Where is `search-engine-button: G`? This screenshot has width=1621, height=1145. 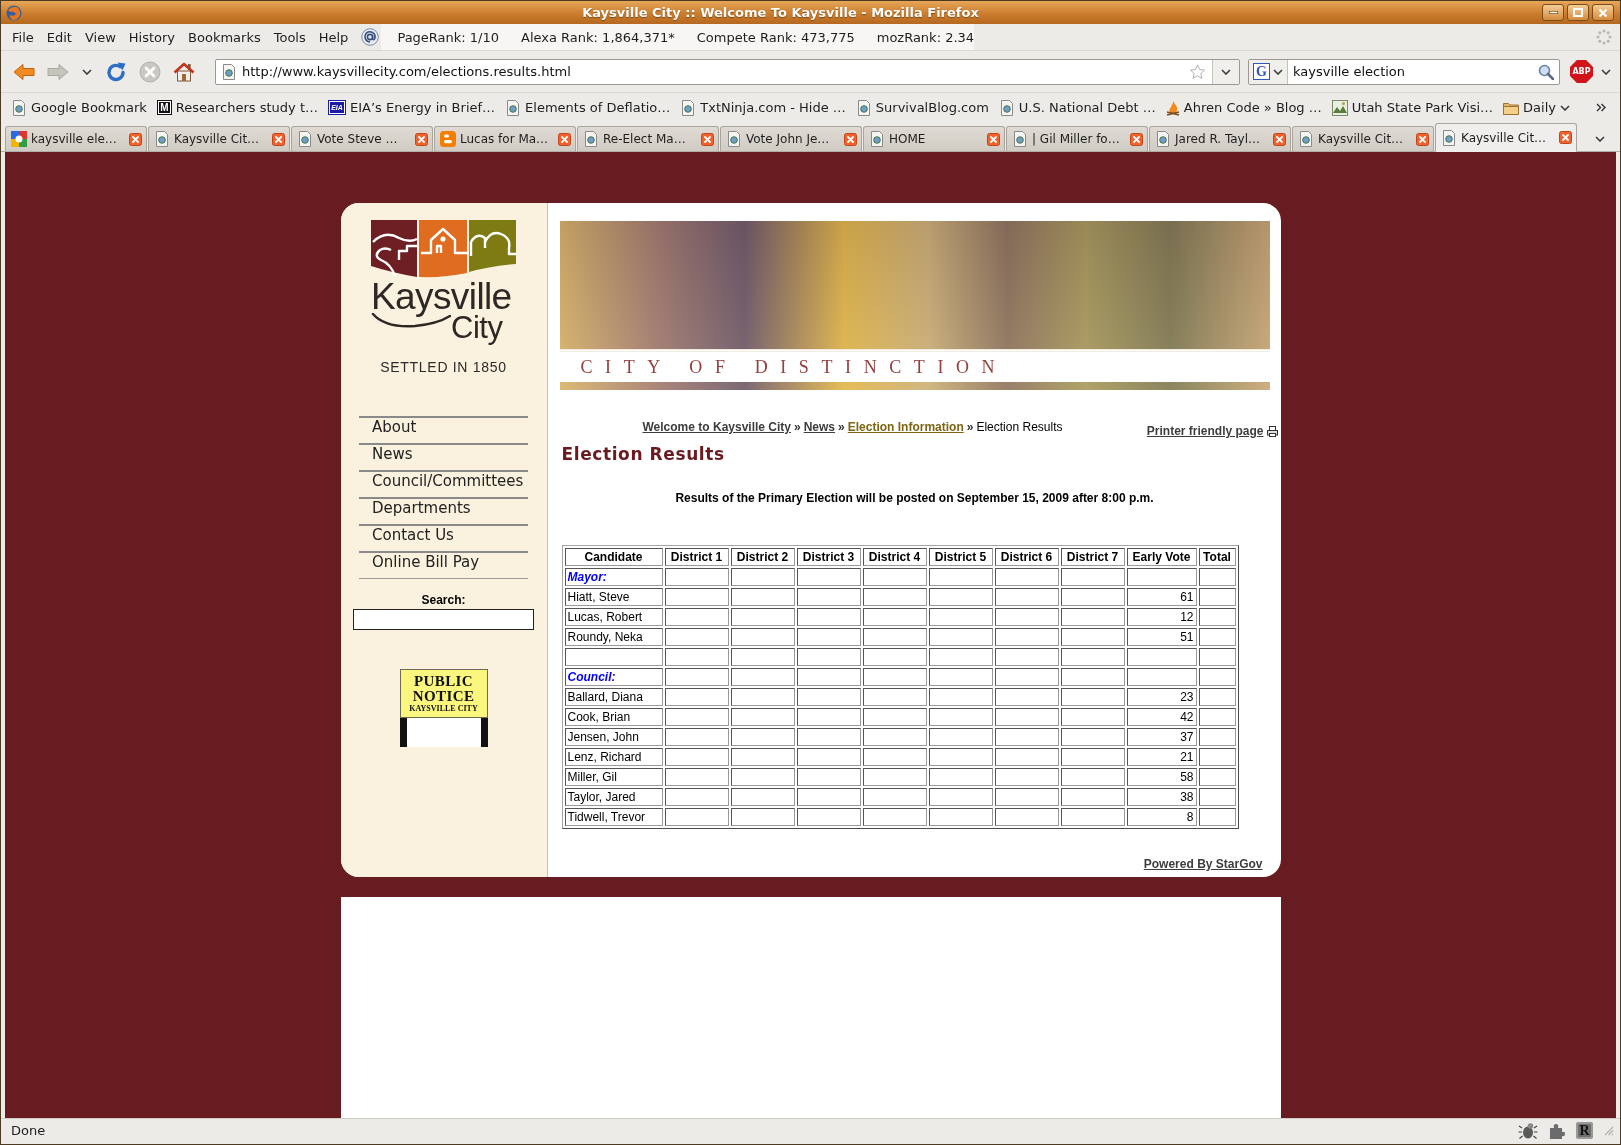
search-engine-button: G is located at coordinates (1268, 71).